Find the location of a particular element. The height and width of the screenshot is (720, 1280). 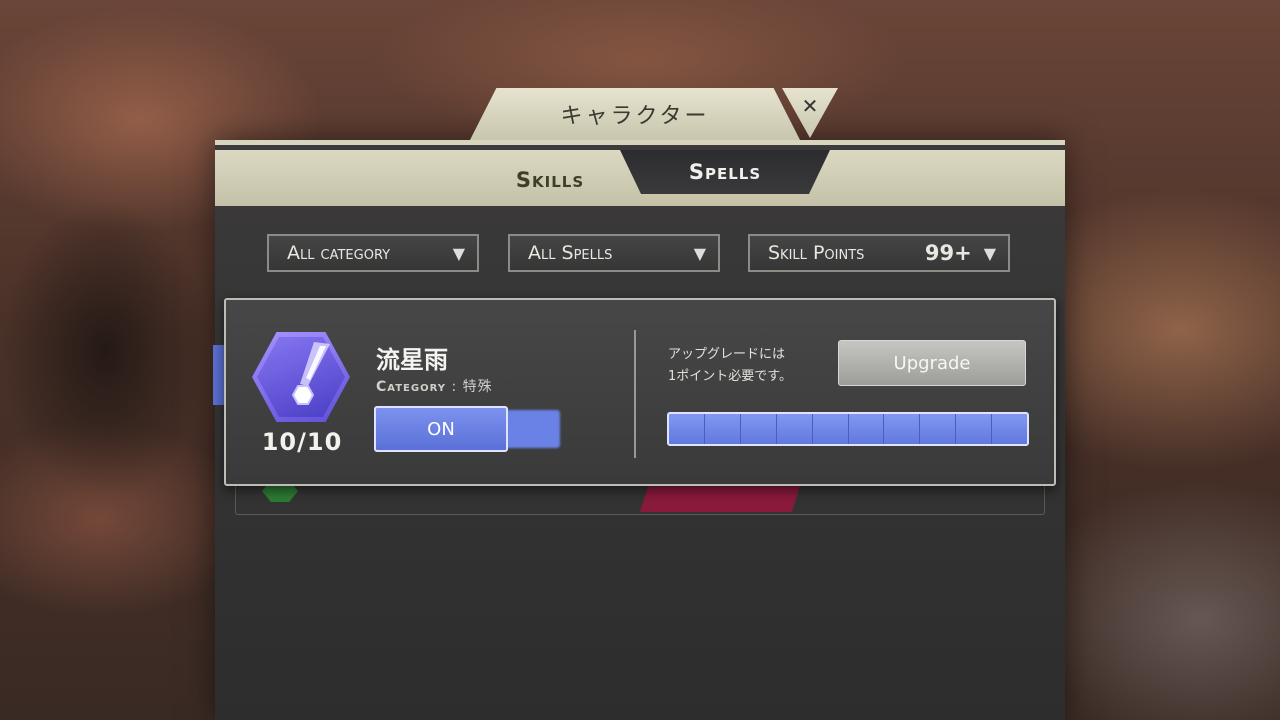

tab-spells-label: Spells is located at coordinates (725, 172).